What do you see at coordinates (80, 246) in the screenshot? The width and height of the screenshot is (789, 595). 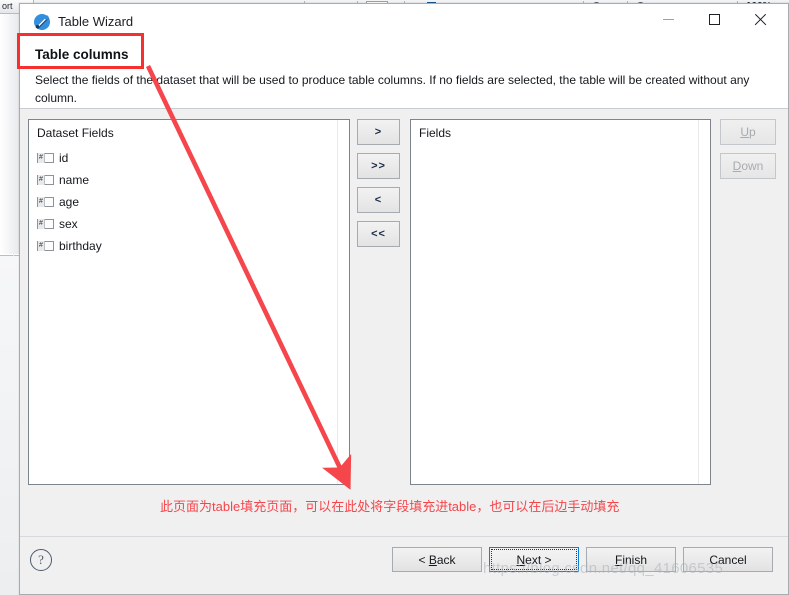 I see `list-item-label: birthday` at bounding box center [80, 246].